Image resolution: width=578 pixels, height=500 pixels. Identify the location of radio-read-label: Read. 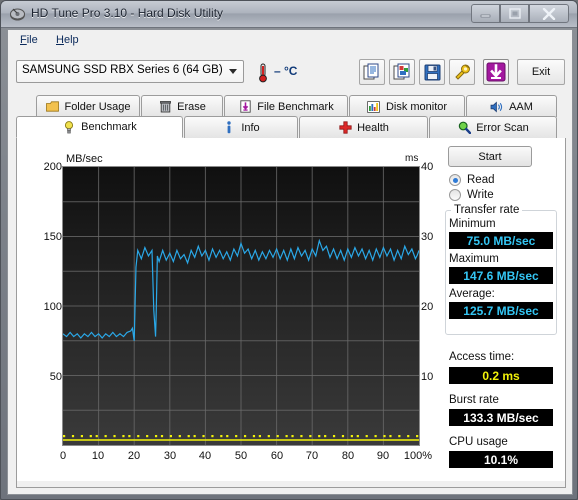
(481, 180).